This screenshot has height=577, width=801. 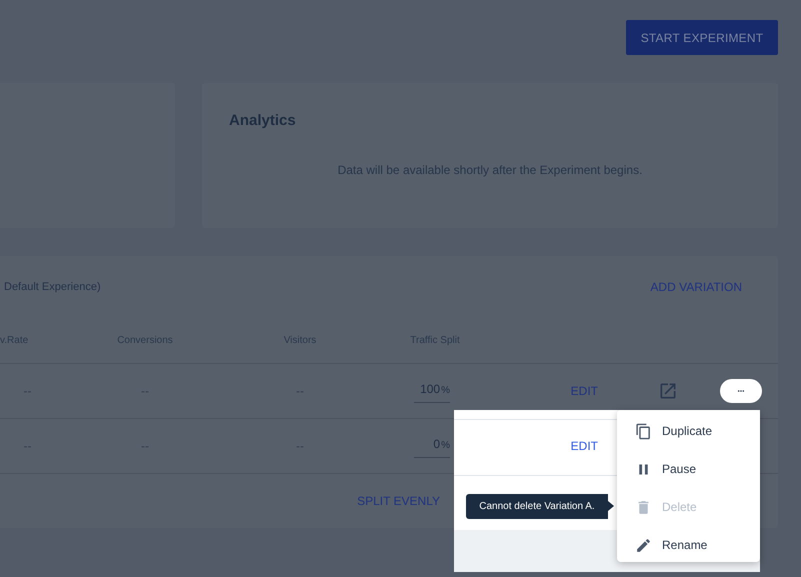 What do you see at coordinates (263, 120) in the screenshot?
I see `card-title: Analytics` at bounding box center [263, 120].